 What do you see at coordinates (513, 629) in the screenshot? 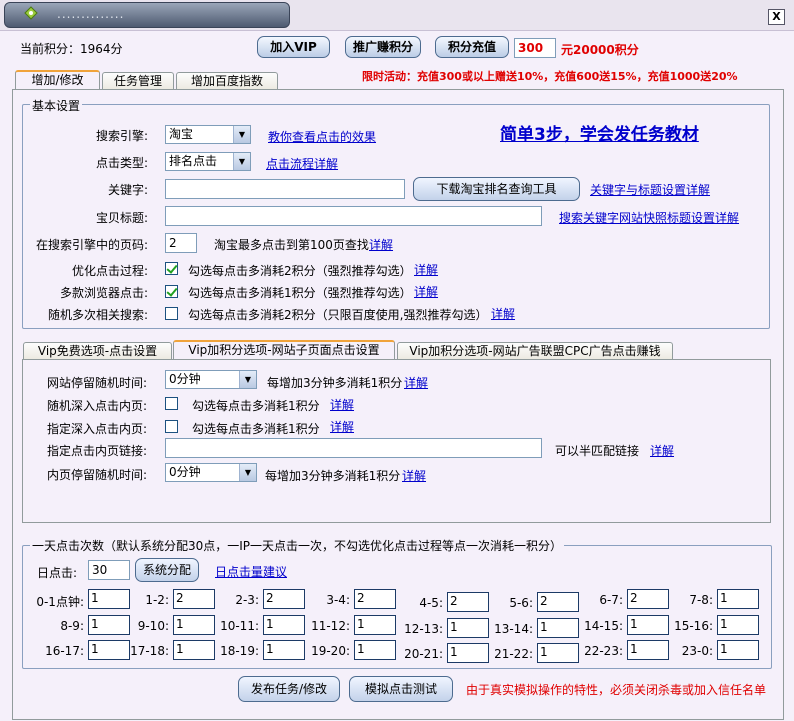
I see `hour-label: 13-14:` at bounding box center [513, 629].